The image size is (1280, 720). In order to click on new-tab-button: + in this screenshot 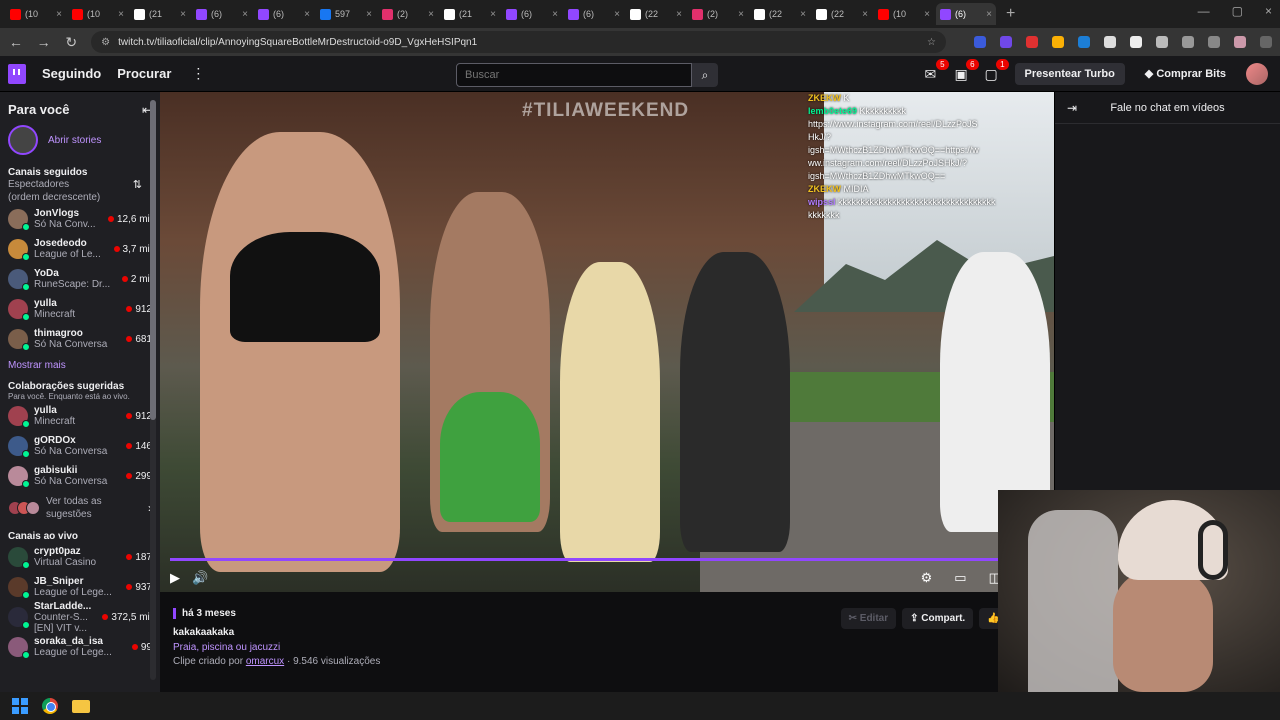, I will do `click(1010, 14)`.